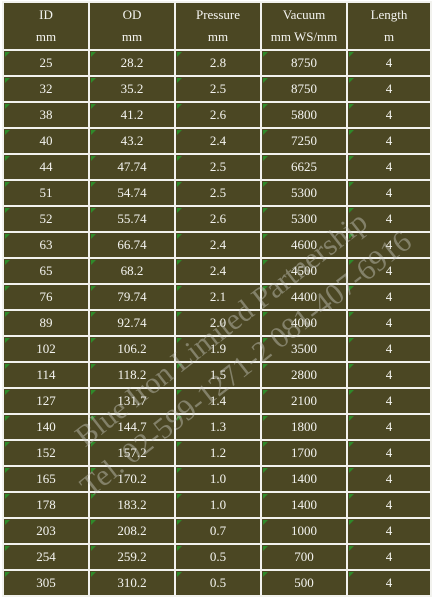 This screenshot has width=432, height=600. What do you see at coordinates (389, 26) in the screenshot?
I see `header-length: Length m` at bounding box center [389, 26].